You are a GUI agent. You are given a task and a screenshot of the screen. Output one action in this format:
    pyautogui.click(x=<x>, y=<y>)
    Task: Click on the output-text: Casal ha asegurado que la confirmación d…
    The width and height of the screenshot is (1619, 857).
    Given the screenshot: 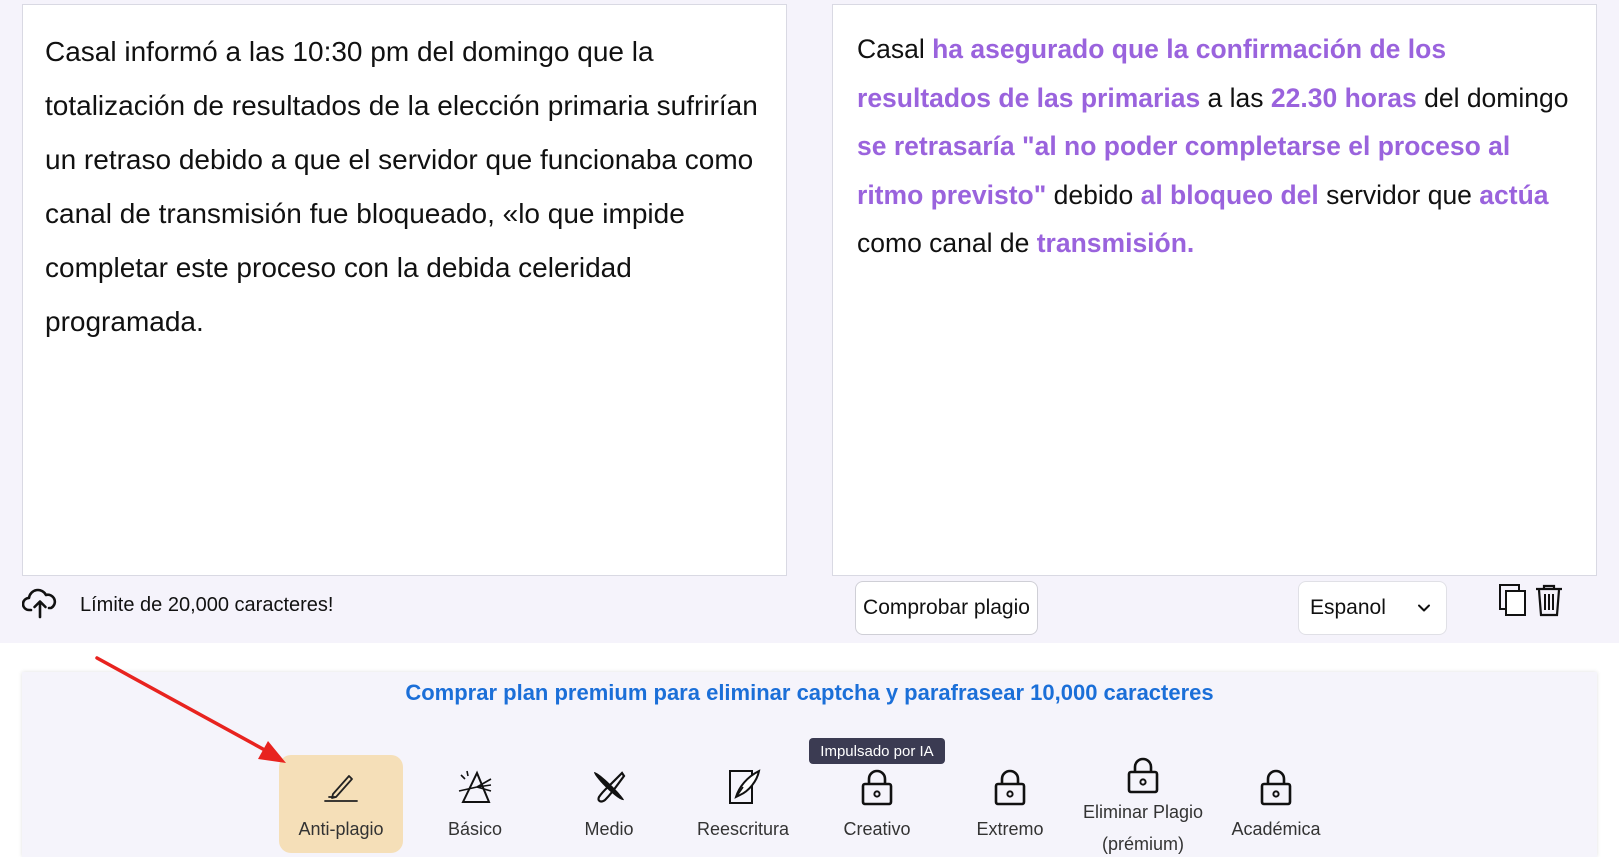 What is the action you would take?
    pyautogui.click(x=1214, y=146)
    